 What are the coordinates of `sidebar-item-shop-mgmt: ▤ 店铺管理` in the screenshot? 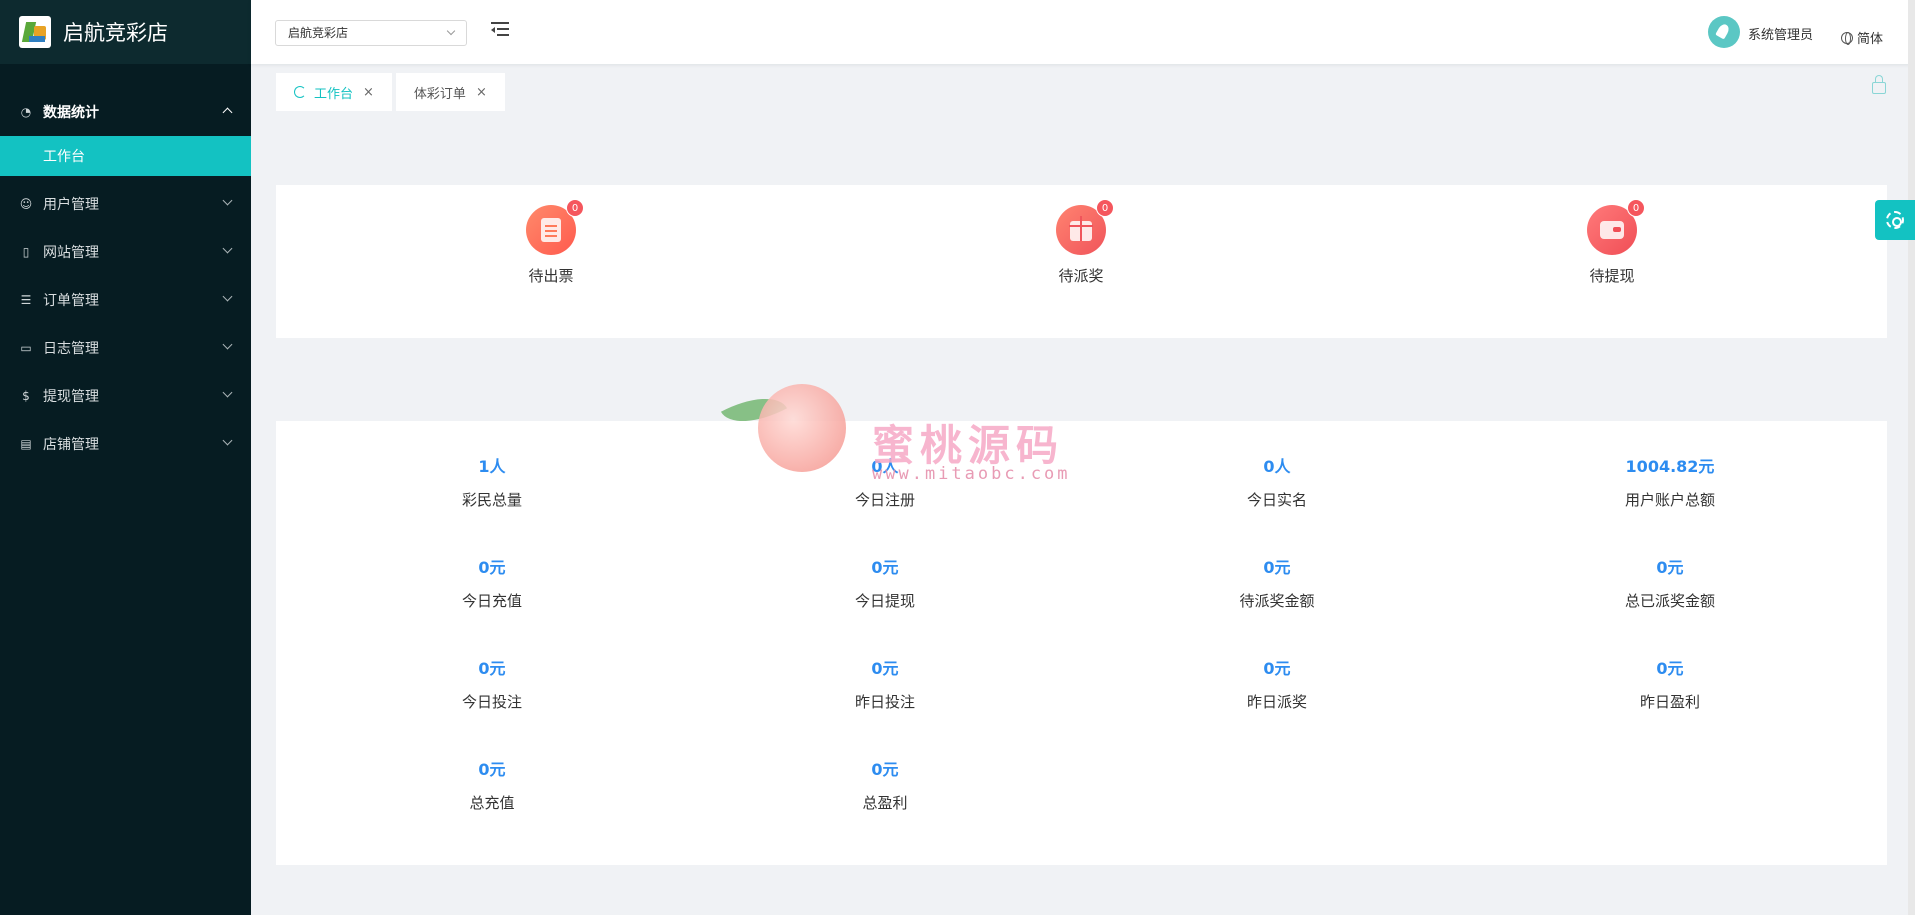 It's located at (125, 444).